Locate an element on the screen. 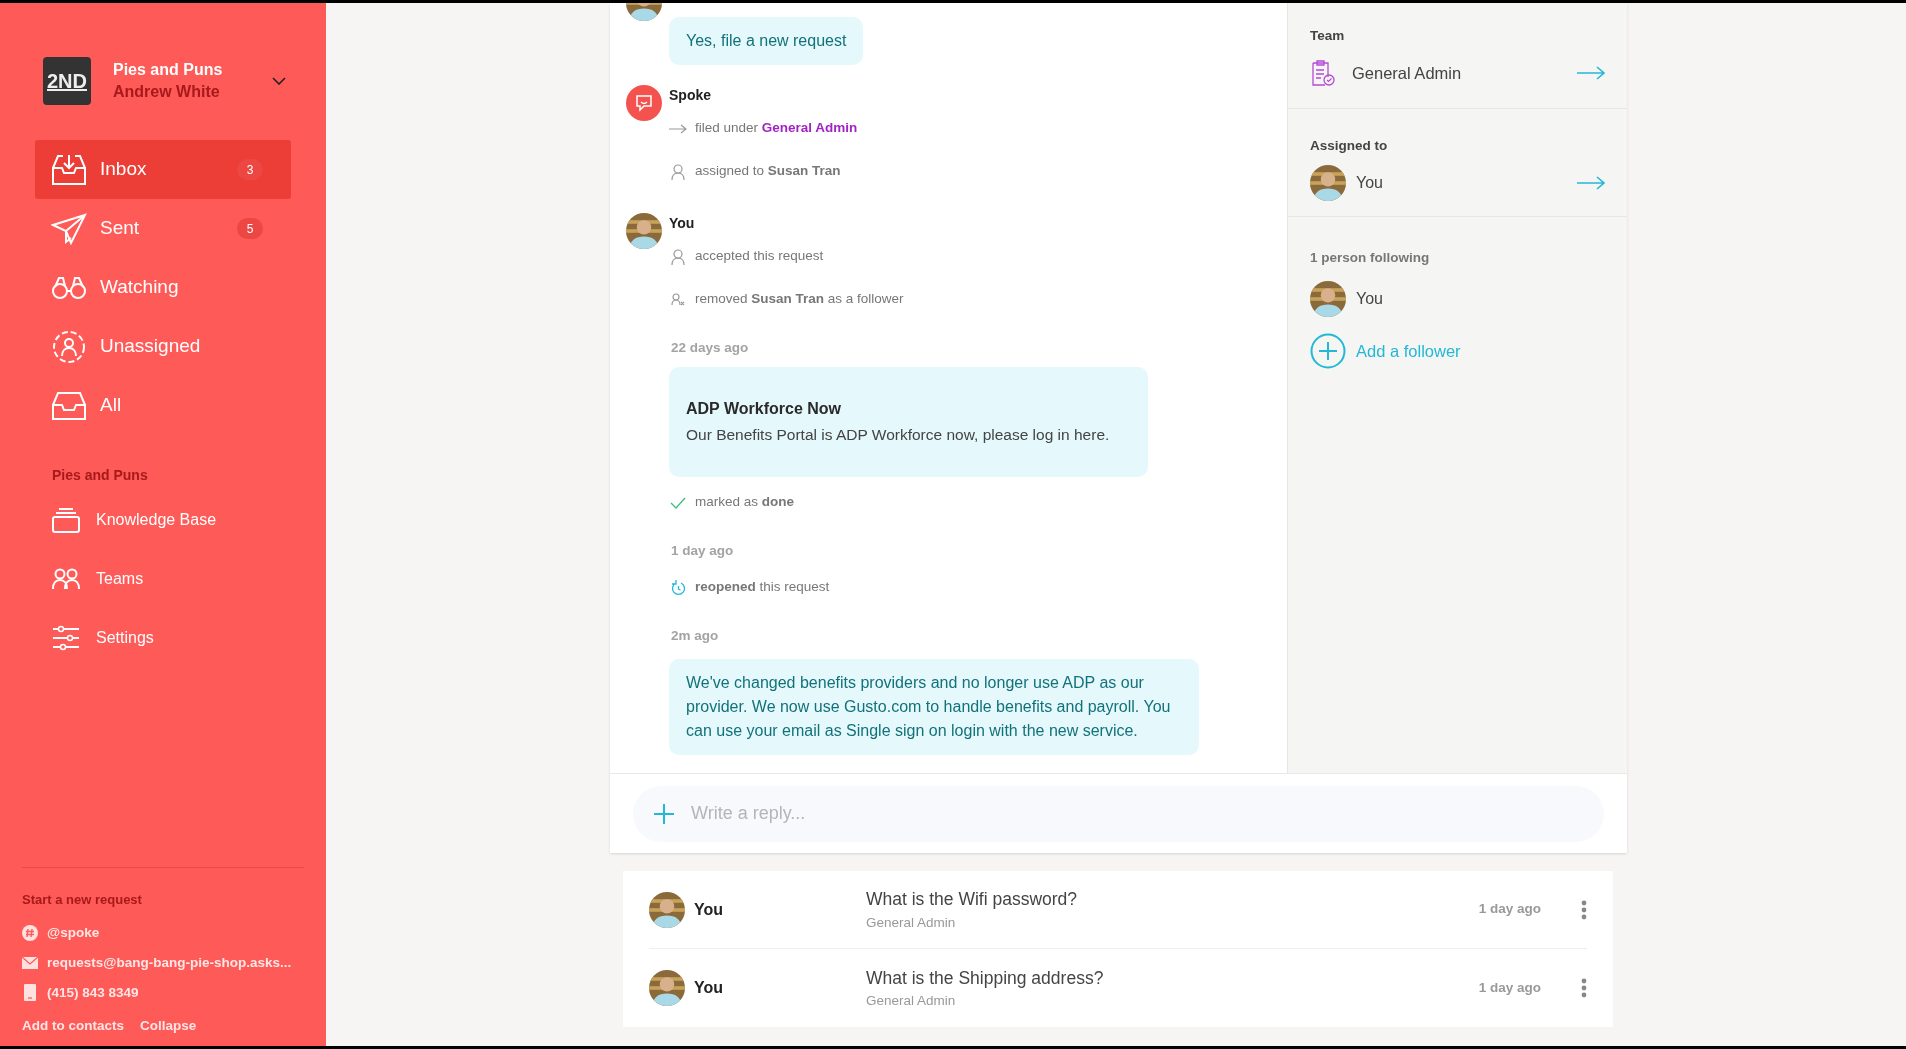 The height and width of the screenshot is (1049, 1906). timestamp: 22 days ago is located at coordinates (710, 347).